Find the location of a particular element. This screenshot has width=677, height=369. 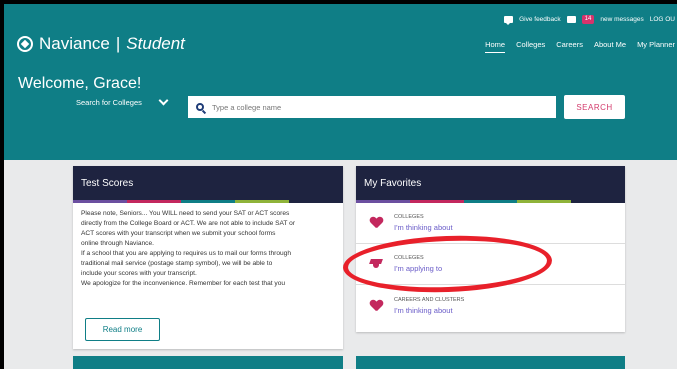

nav-home: Home is located at coordinates (495, 46).